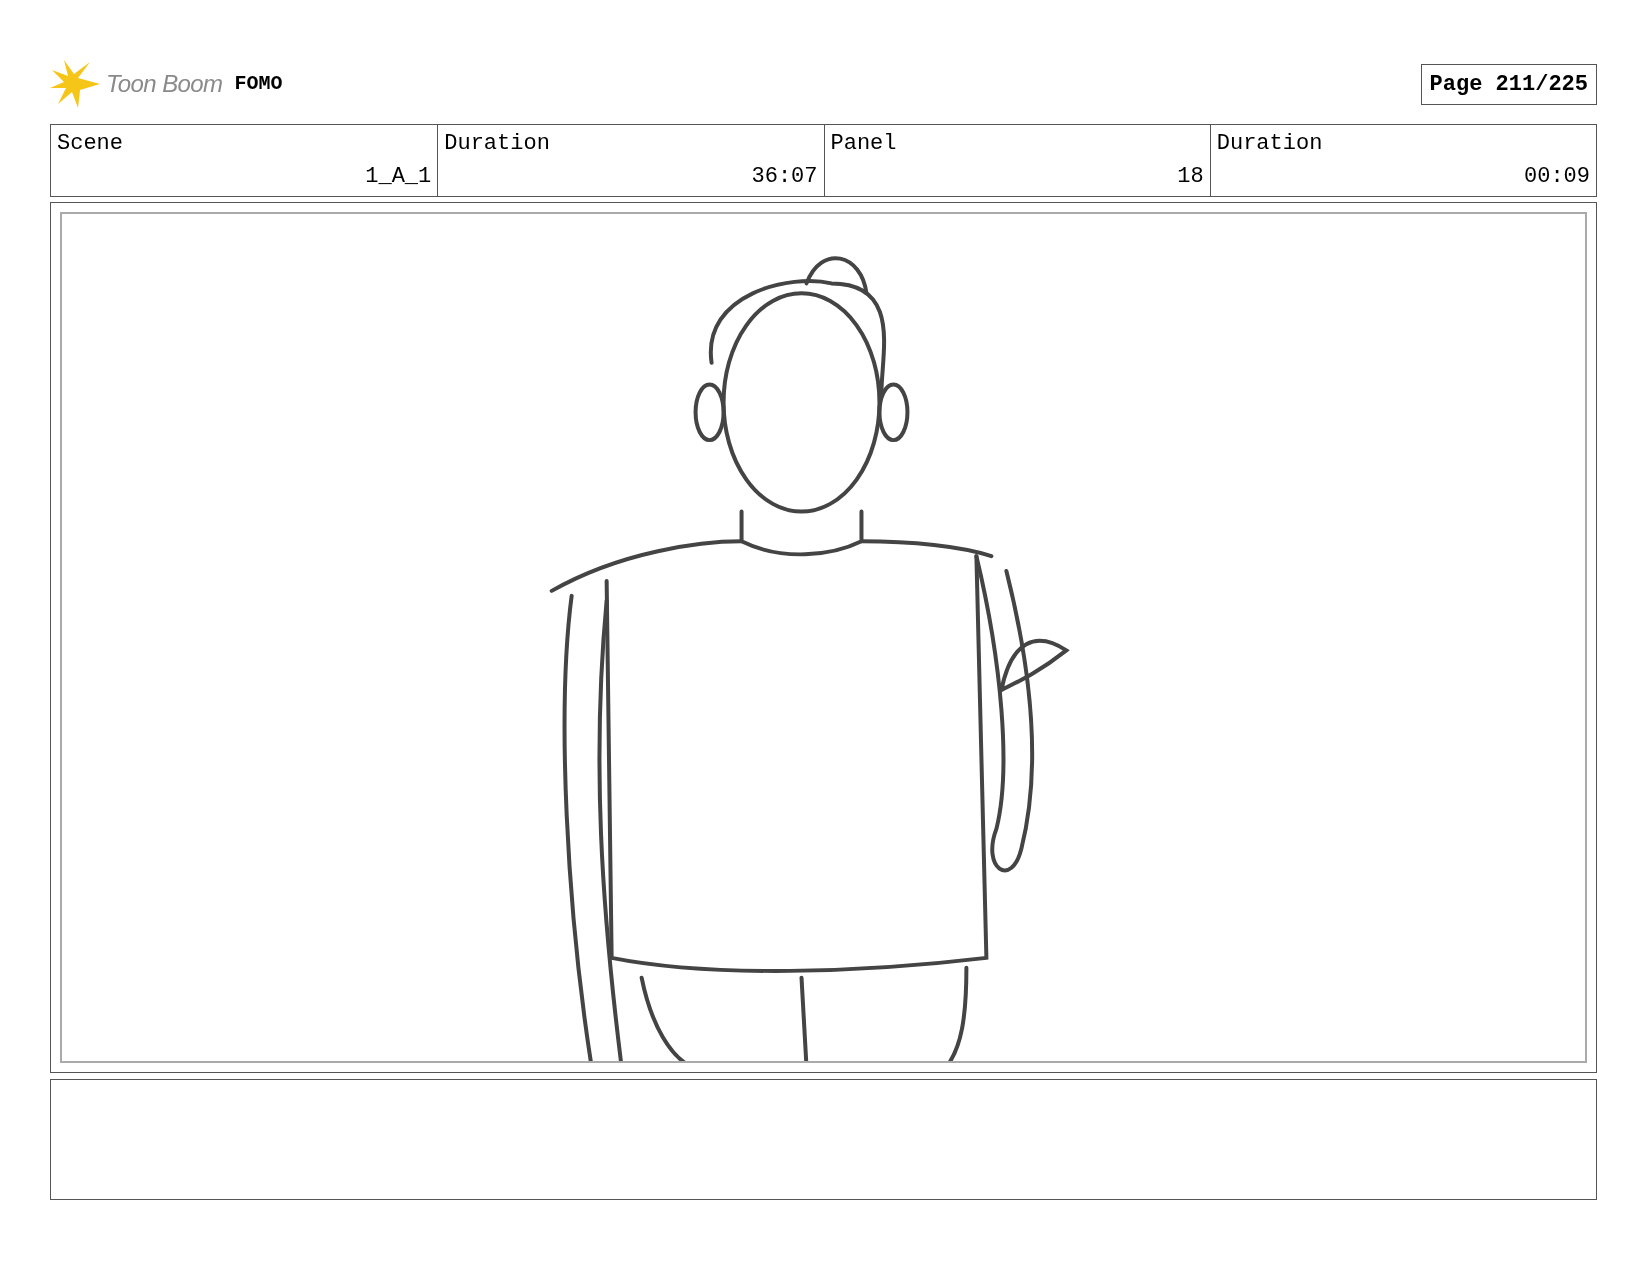 Image resolution: width=1650 pixels, height=1275 pixels. Describe the element at coordinates (1508, 84) in the screenshot. I see `page-number: Page 211/225` at that location.